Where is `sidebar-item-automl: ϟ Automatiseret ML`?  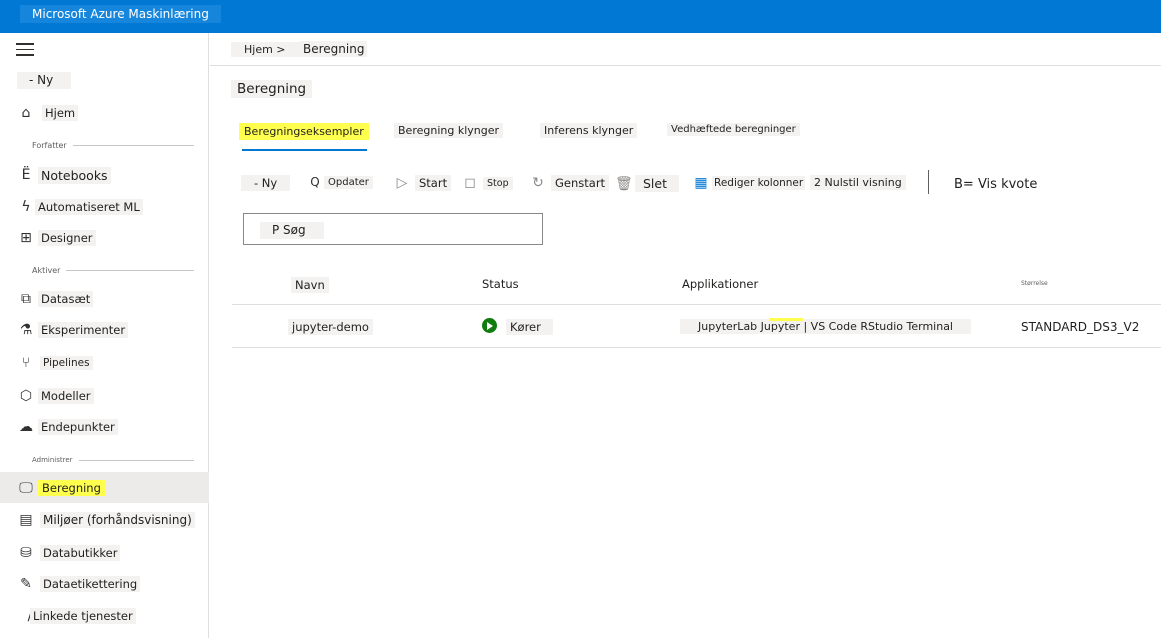
sidebar-item-automl: ϟ Automatiseret ML is located at coordinates (104, 207).